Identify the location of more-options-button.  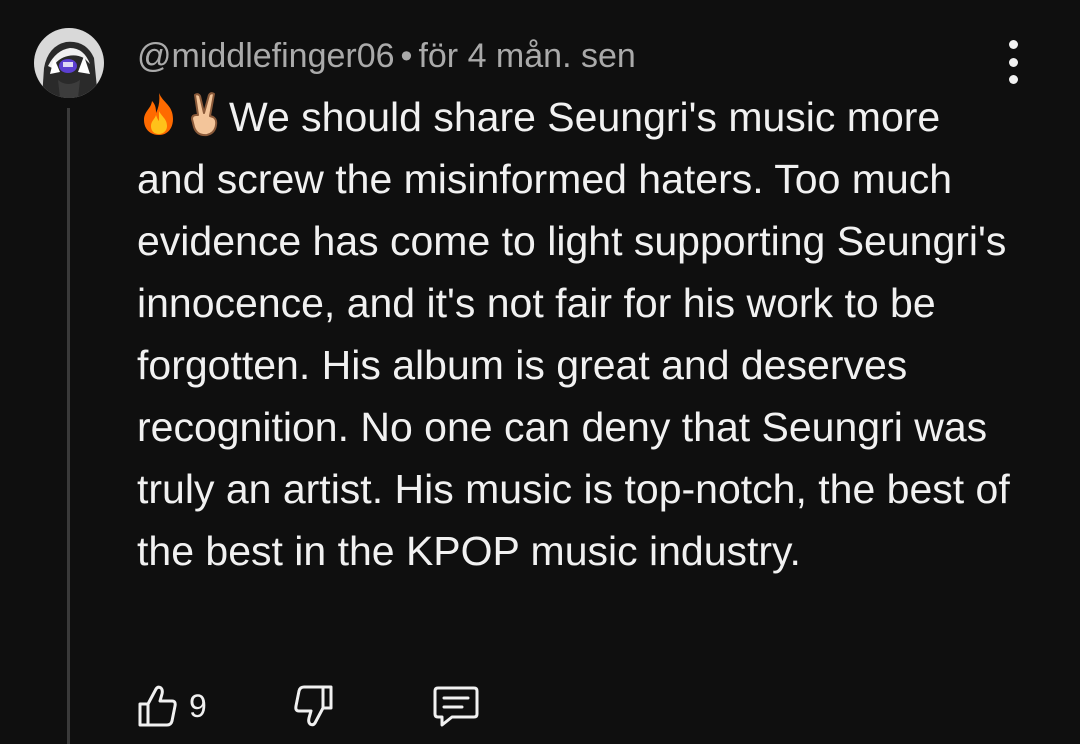
(1013, 62).